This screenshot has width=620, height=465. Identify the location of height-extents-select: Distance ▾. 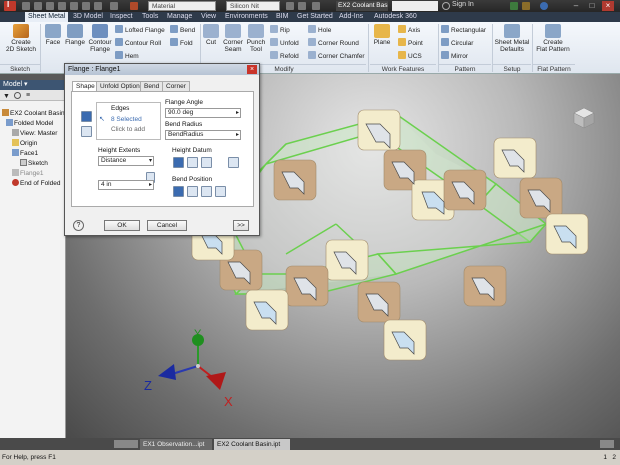
(126, 161).